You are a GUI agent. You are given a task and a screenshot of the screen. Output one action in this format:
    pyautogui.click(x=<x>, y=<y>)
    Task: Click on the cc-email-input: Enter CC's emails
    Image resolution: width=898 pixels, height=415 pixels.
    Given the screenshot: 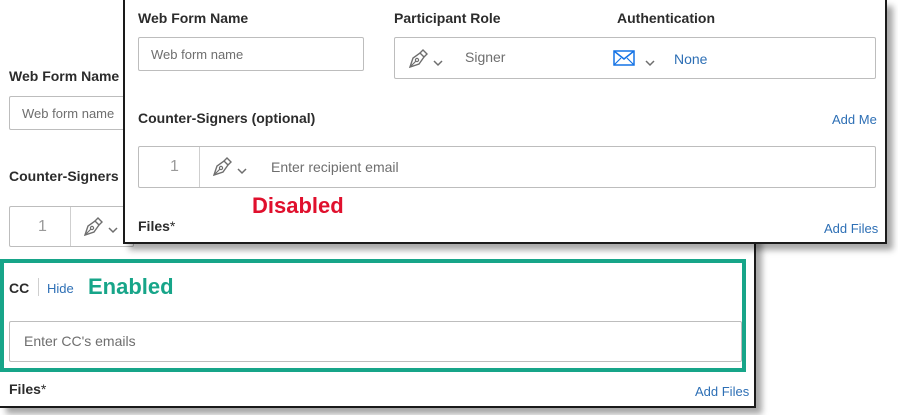 What is the action you would take?
    pyautogui.click(x=375, y=341)
    